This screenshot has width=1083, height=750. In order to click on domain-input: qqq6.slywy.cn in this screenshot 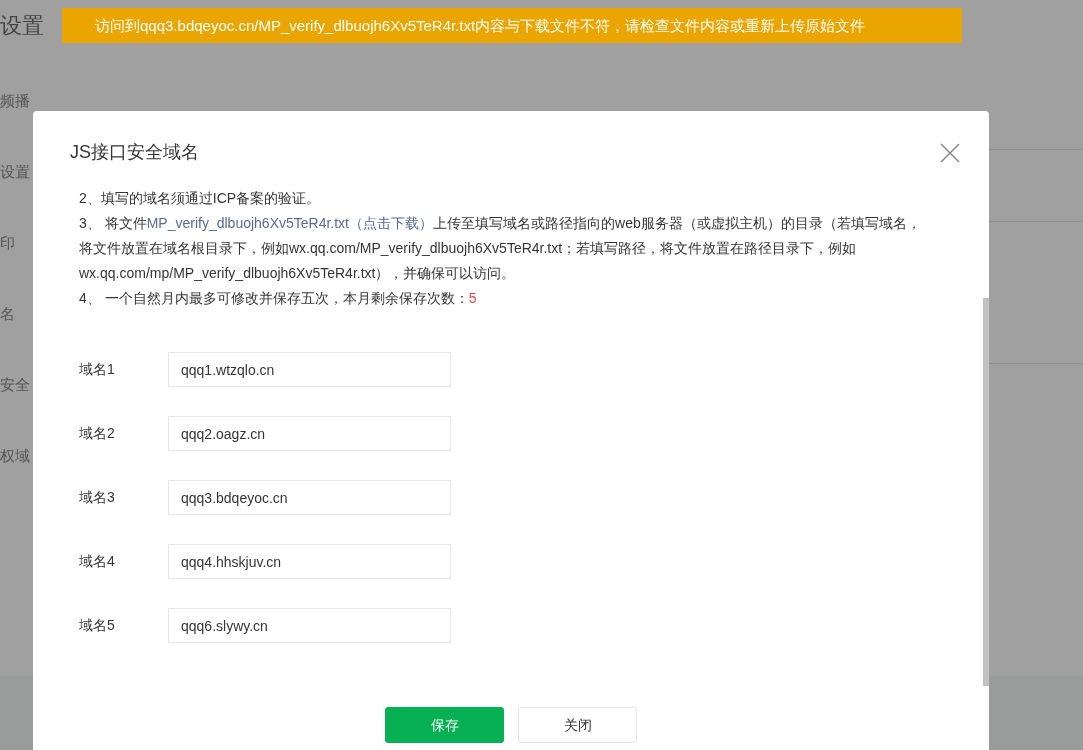, I will do `click(309, 625)`.